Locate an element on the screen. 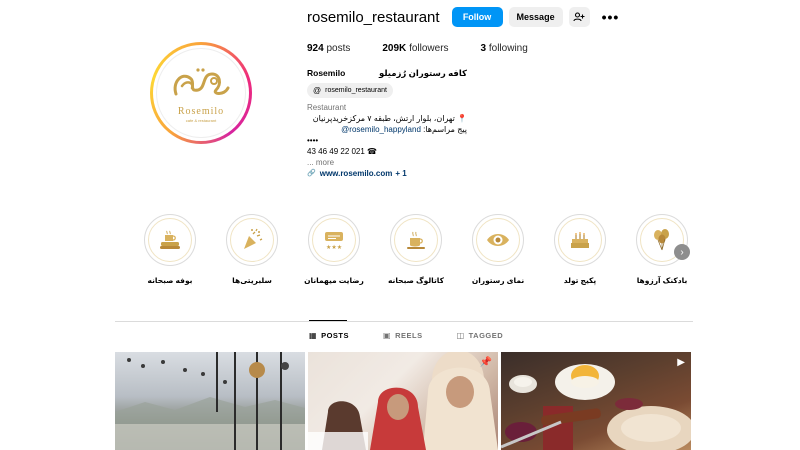 This screenshot has width=800, height=450. threads-link: @ rosemilo_restaurant is located at coordinates (350, 90).